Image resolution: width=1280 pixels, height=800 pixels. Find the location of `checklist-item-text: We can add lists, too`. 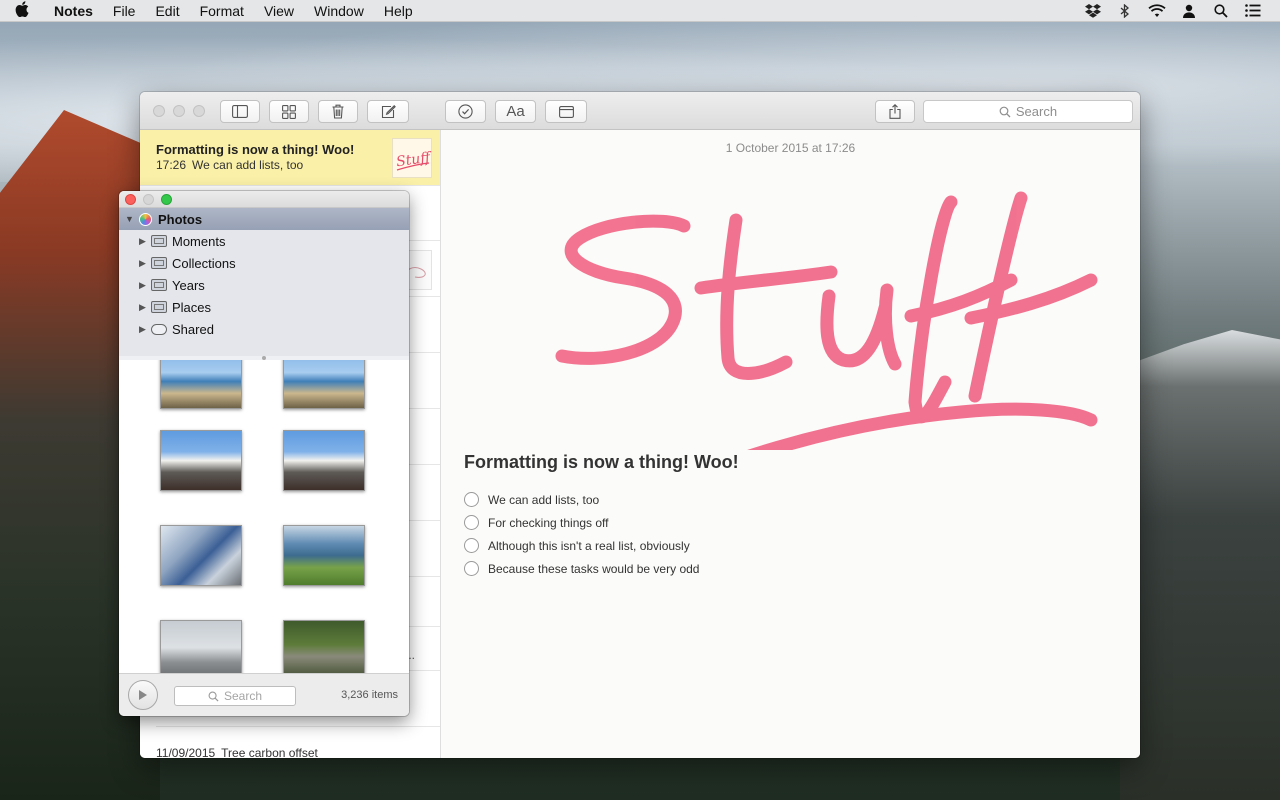

checklist-item-text: We can add lists, too is located at coordinates (544, 499).